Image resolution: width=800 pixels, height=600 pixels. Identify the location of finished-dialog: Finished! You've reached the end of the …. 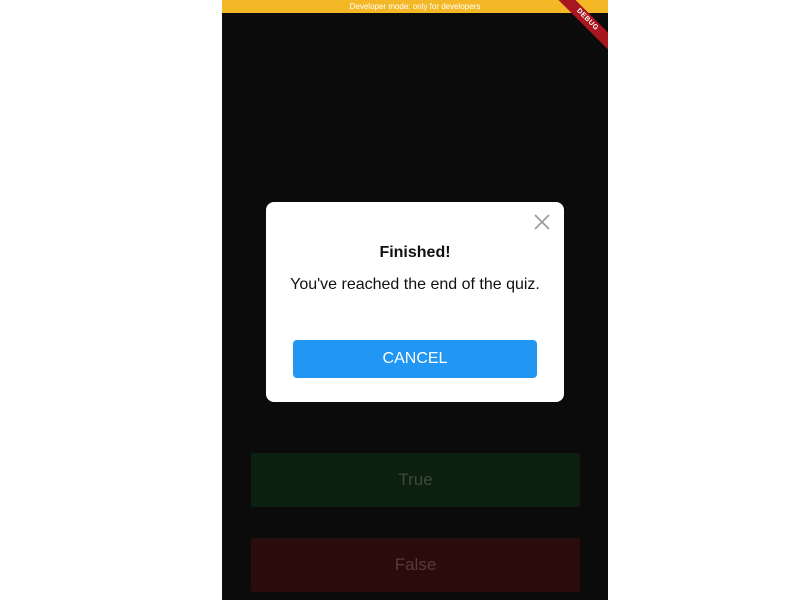
(415, 302).